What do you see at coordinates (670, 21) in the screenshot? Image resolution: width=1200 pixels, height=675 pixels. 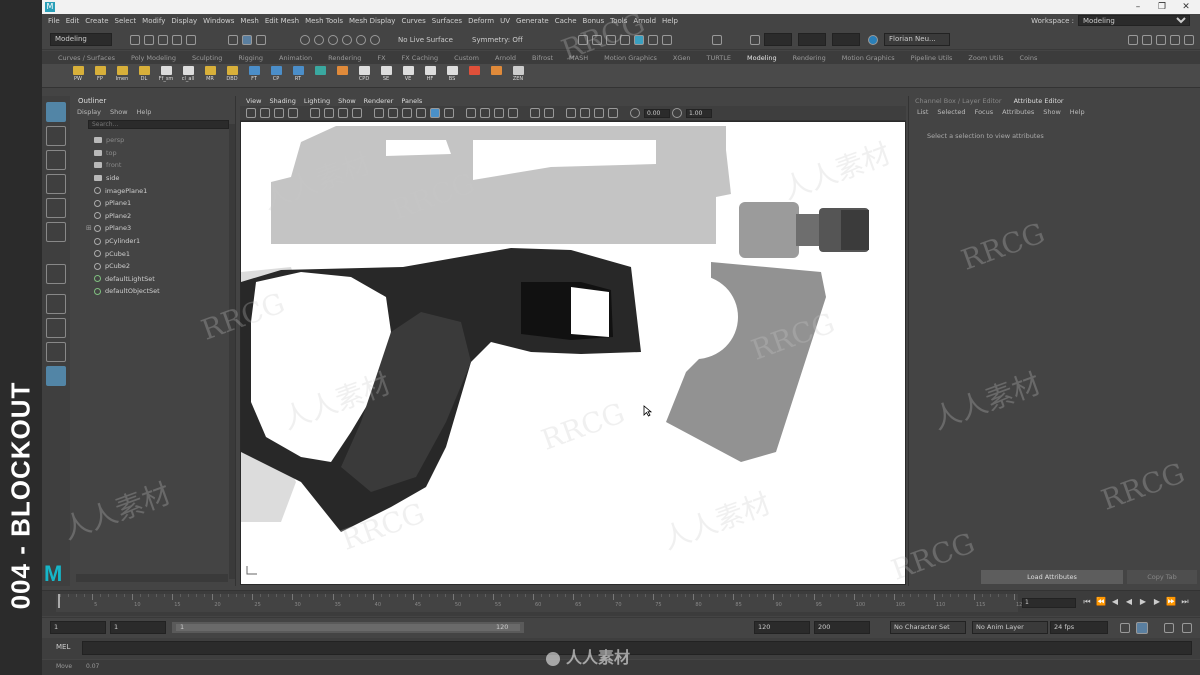 I see `menu-help: Help` at bounding box center [670, 21].